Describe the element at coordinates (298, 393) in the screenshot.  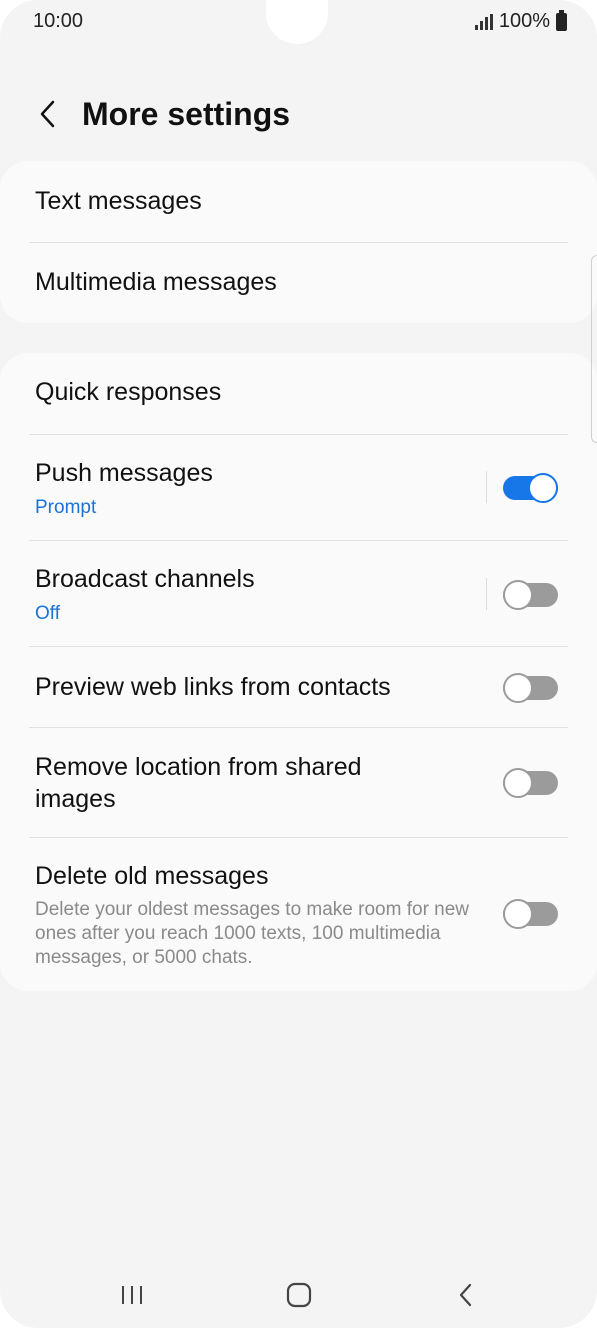
I see `quick-responses-item: Quick responses` at that location.